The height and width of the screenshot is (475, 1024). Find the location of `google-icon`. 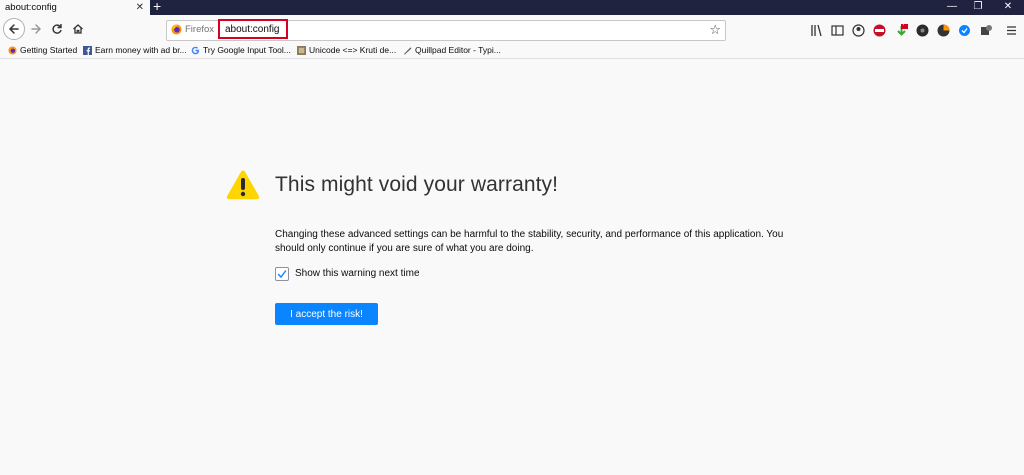

google-icon is located at coordinates (195, 50).